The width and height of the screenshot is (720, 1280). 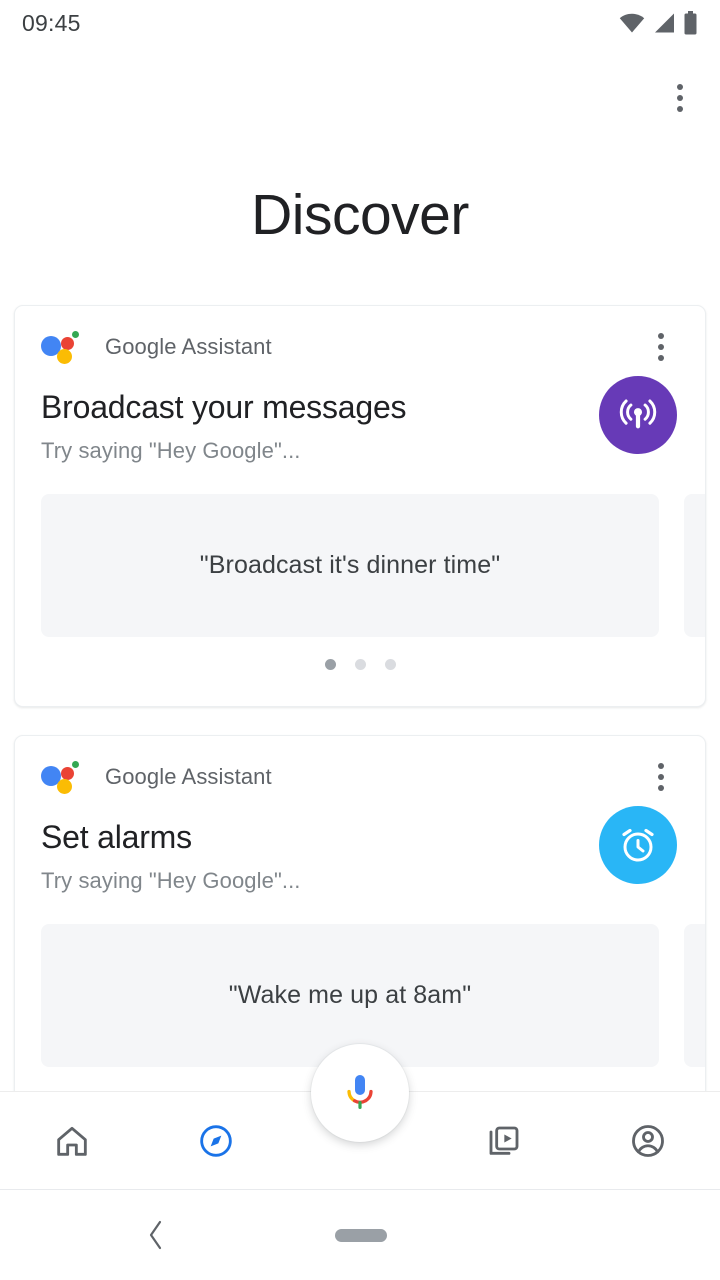 What do you see at coordinates (116, 837) in the screenshot?
I see `card-title: Set alarms` at bounding box center [116, 837].